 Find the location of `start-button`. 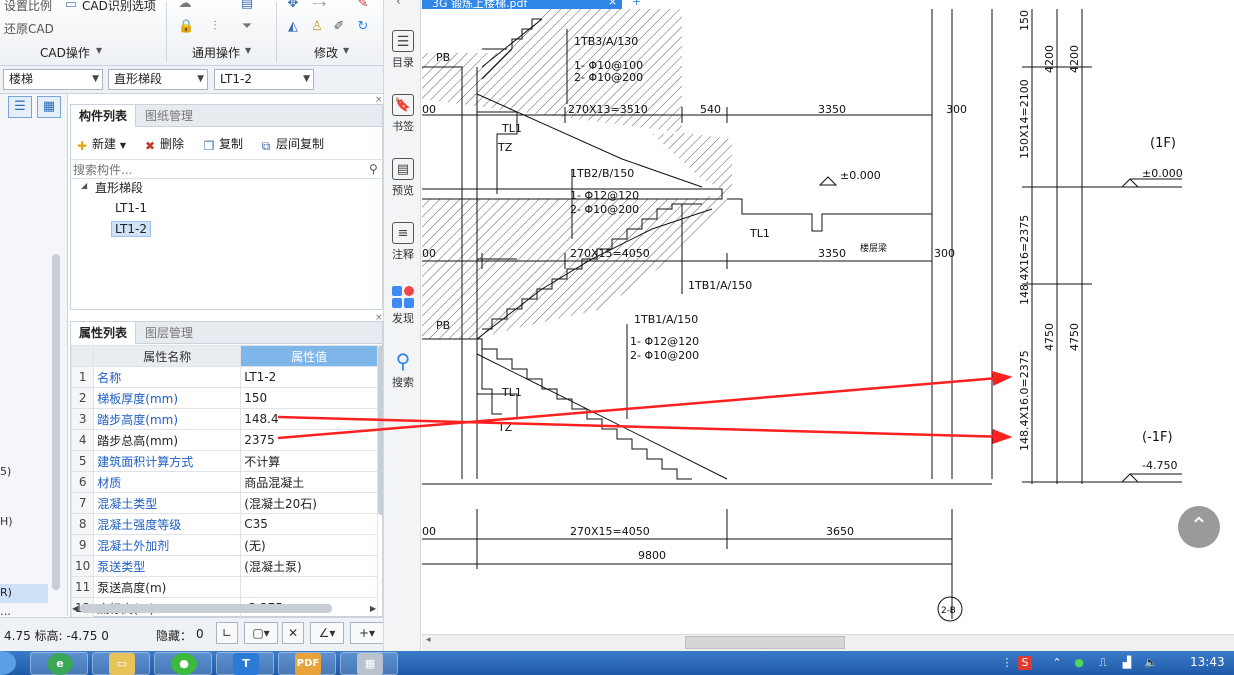

start-button is located at coordinates (8, 663).